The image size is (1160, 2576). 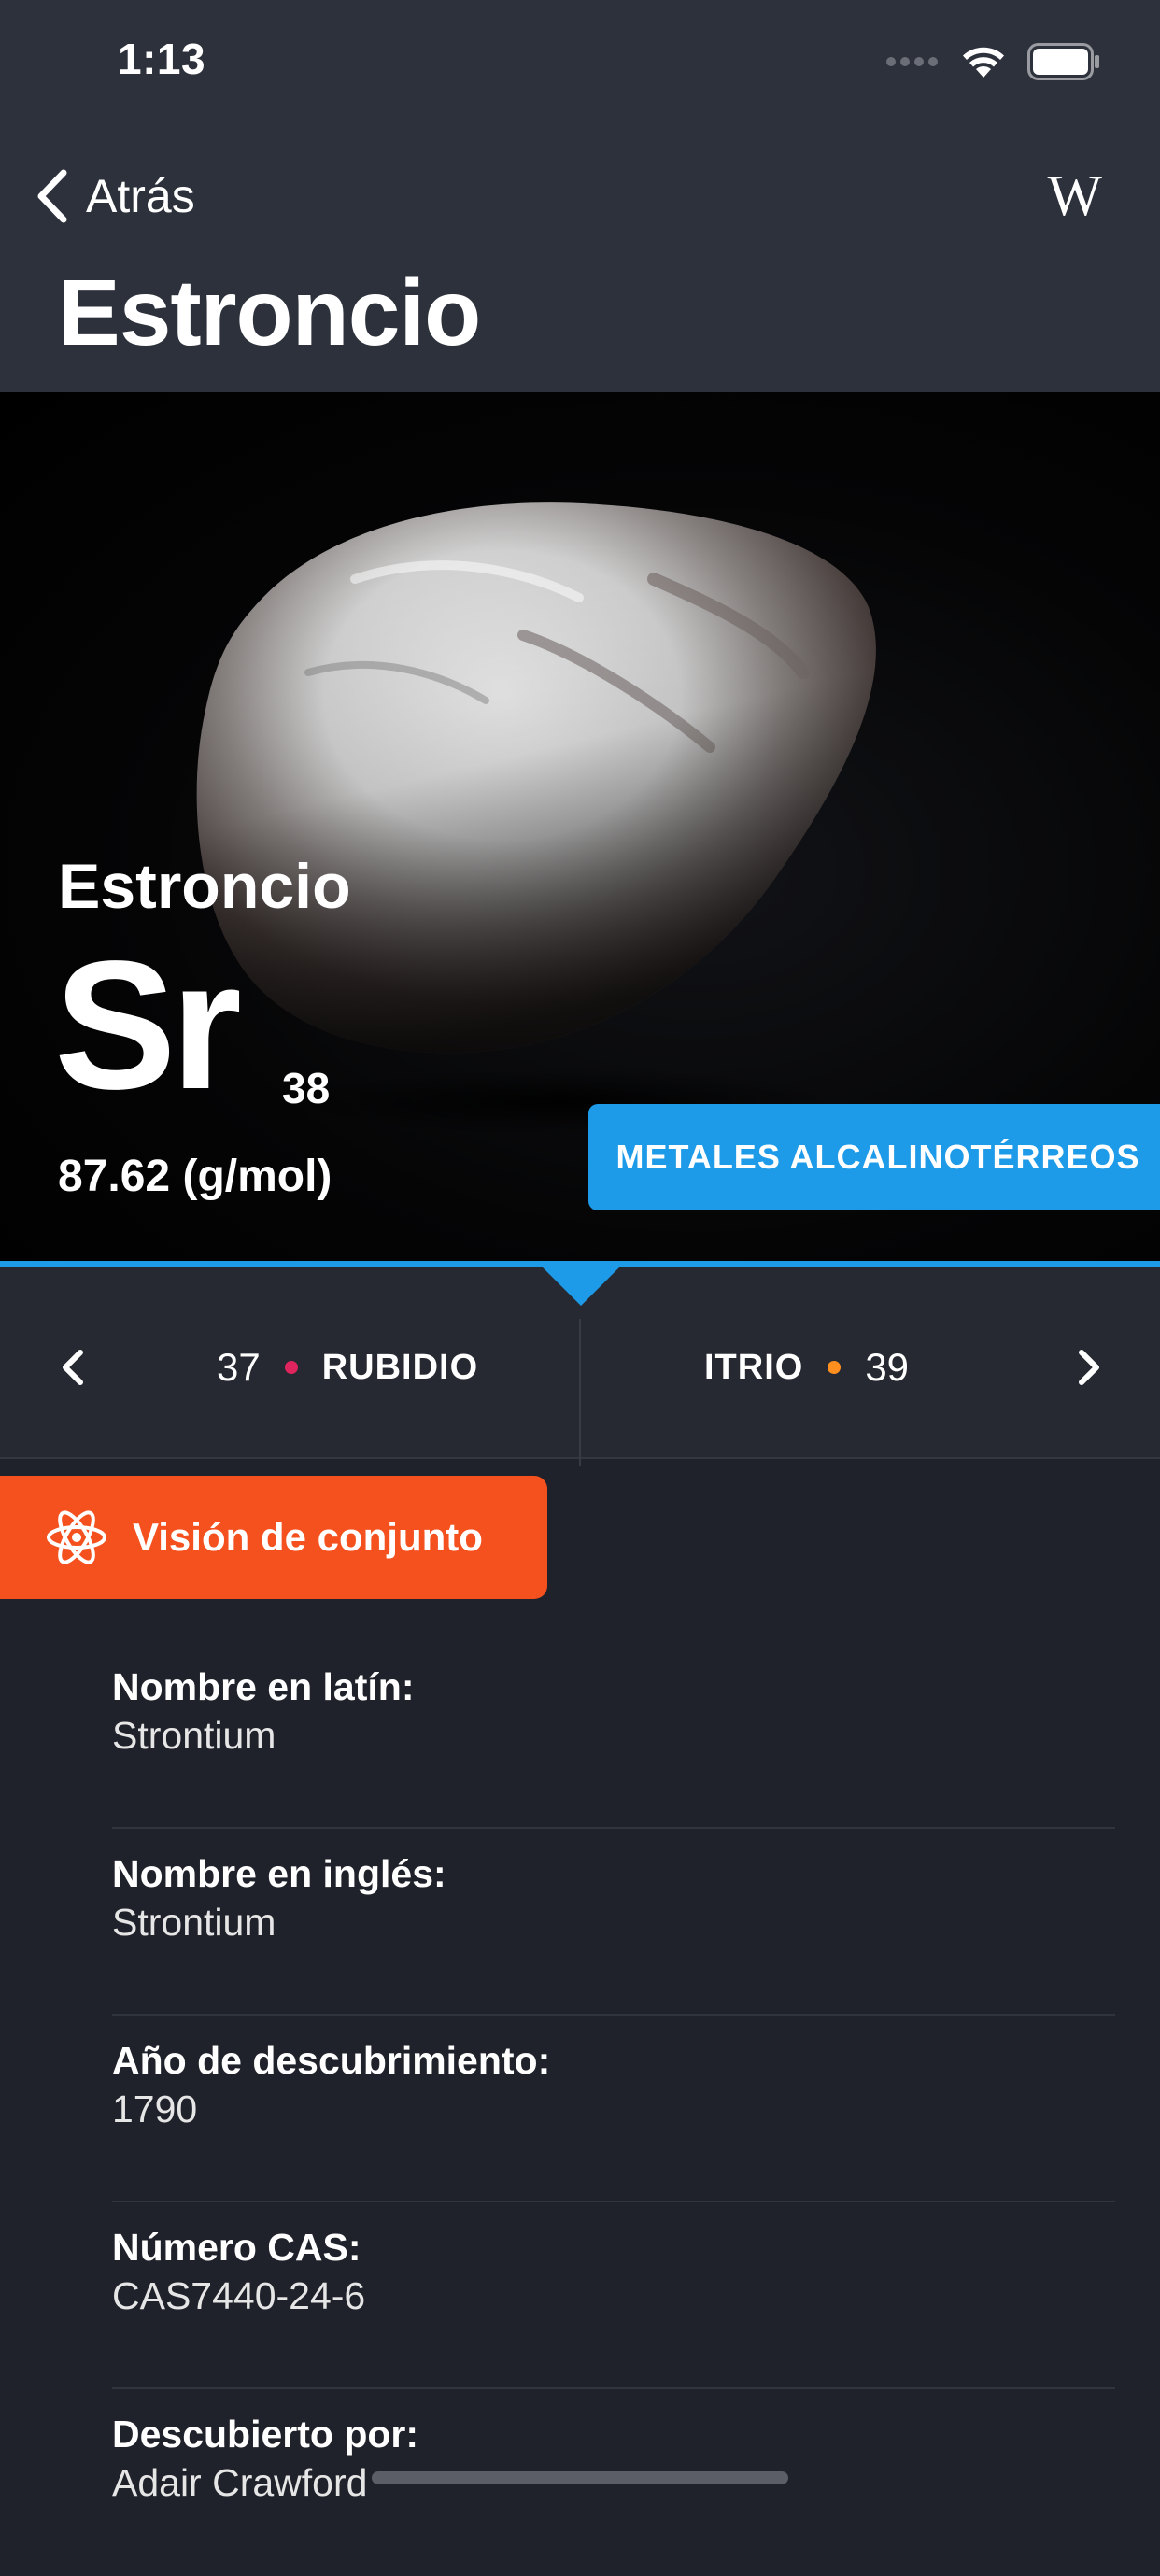 I want to click on back-button: Atrás, so click(x=115, y=196).